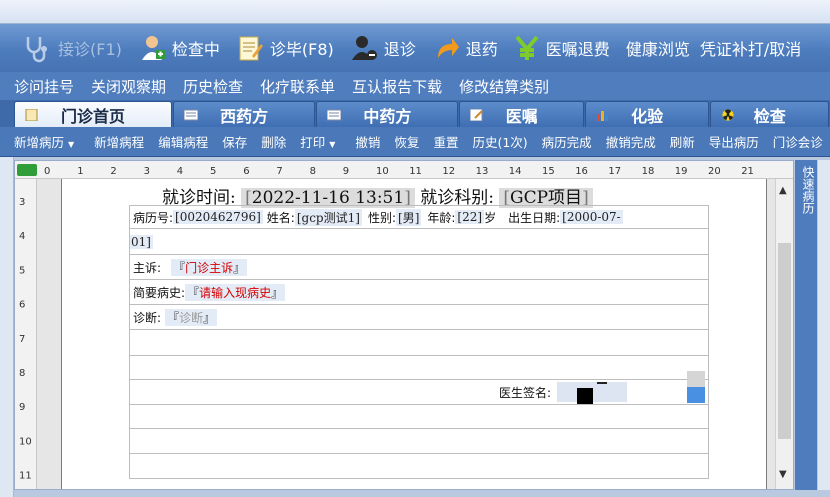 This screenshot has width=830, height=497. Describe the element at coordinates (806, 325) in the screenshot. I see `quick-record-panel: 快速病历` at that location.